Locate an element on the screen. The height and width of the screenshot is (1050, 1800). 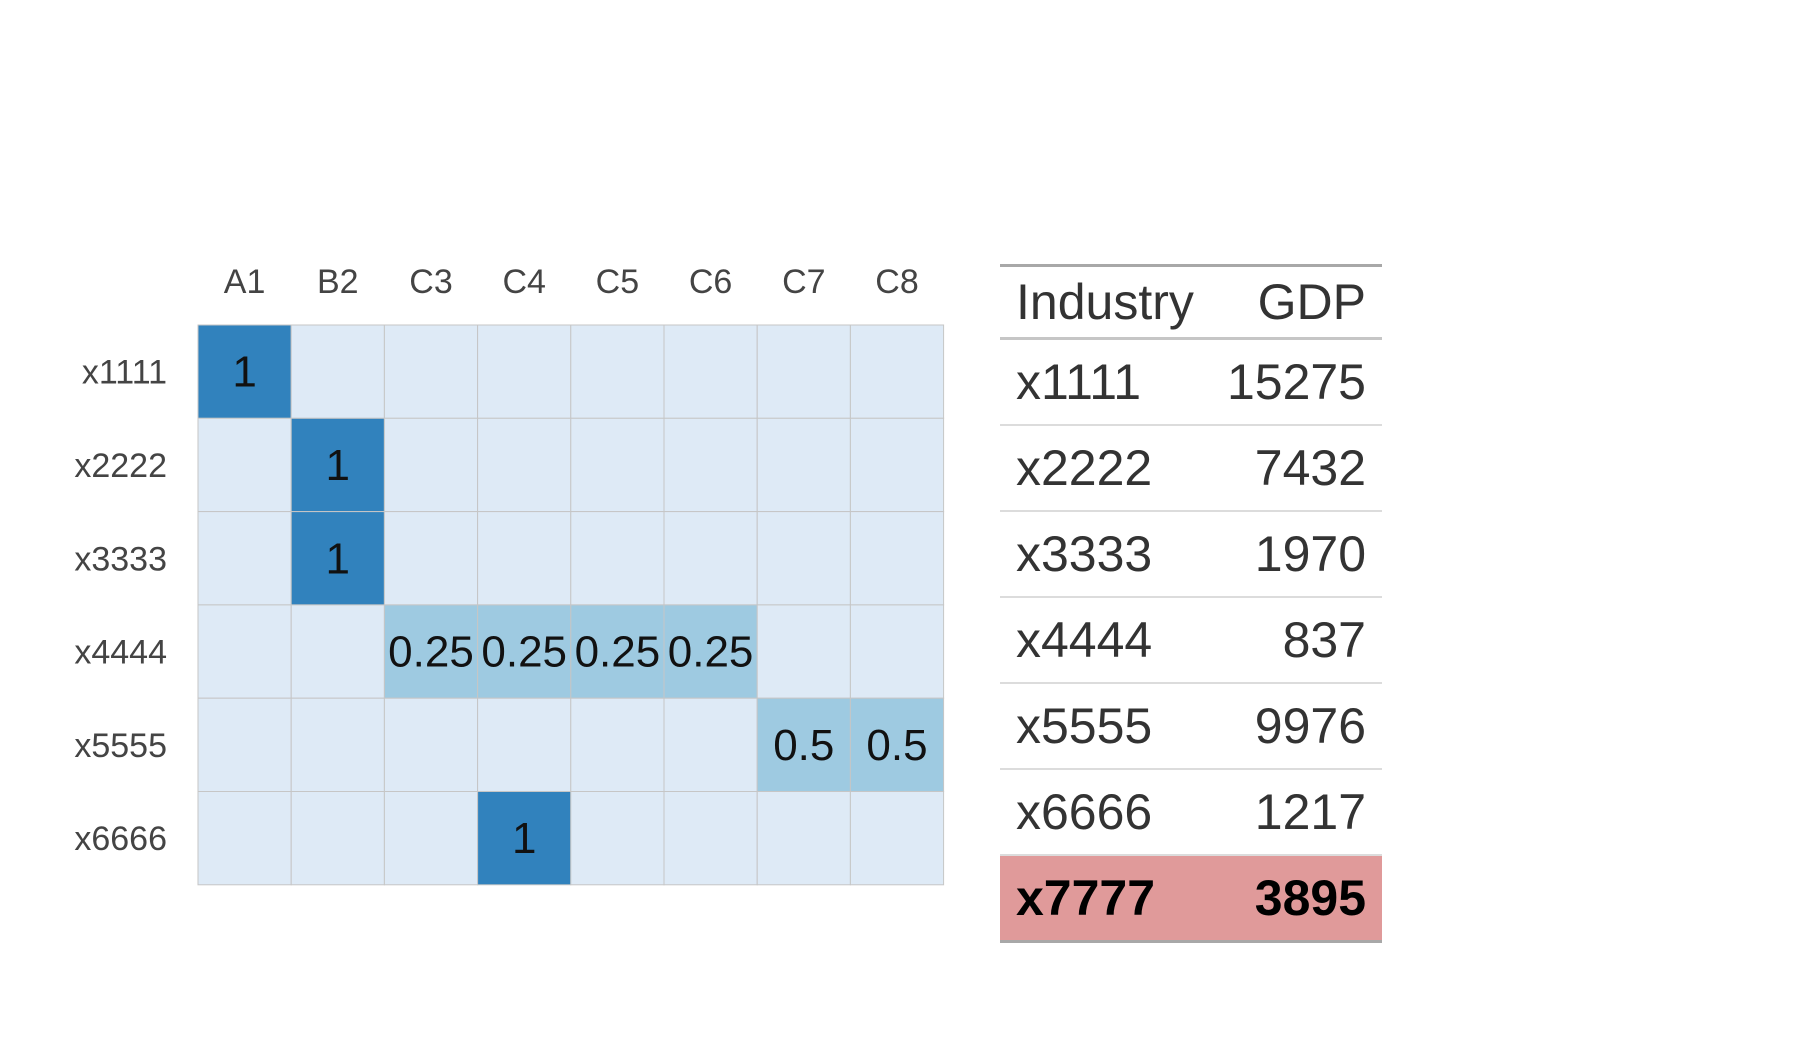
y-tick-label: x4444 is located at coordinates (120, 653).